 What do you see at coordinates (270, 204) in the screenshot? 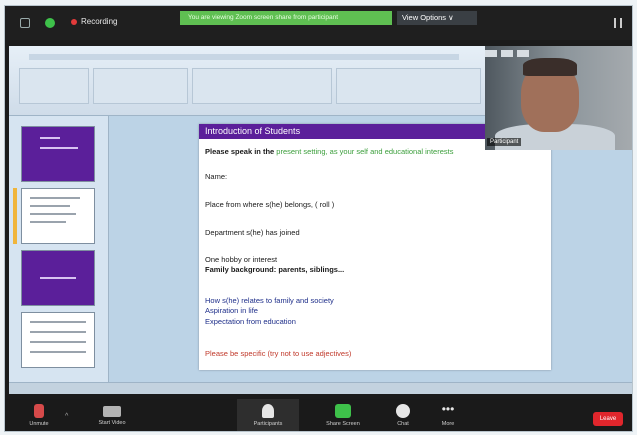
I see `slide-line-place: Place from where s(he) belongs, ( roll )` at bounding box center [270, 204].